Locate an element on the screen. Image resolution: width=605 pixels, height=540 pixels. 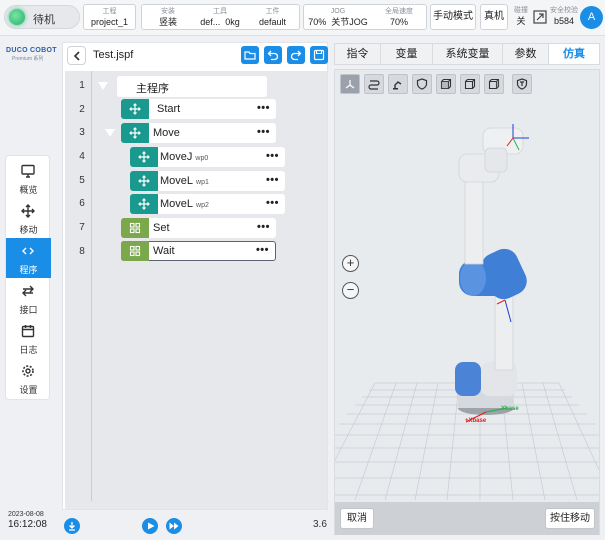
tab-parameters: 参数 is located at coordinates (526, 54).